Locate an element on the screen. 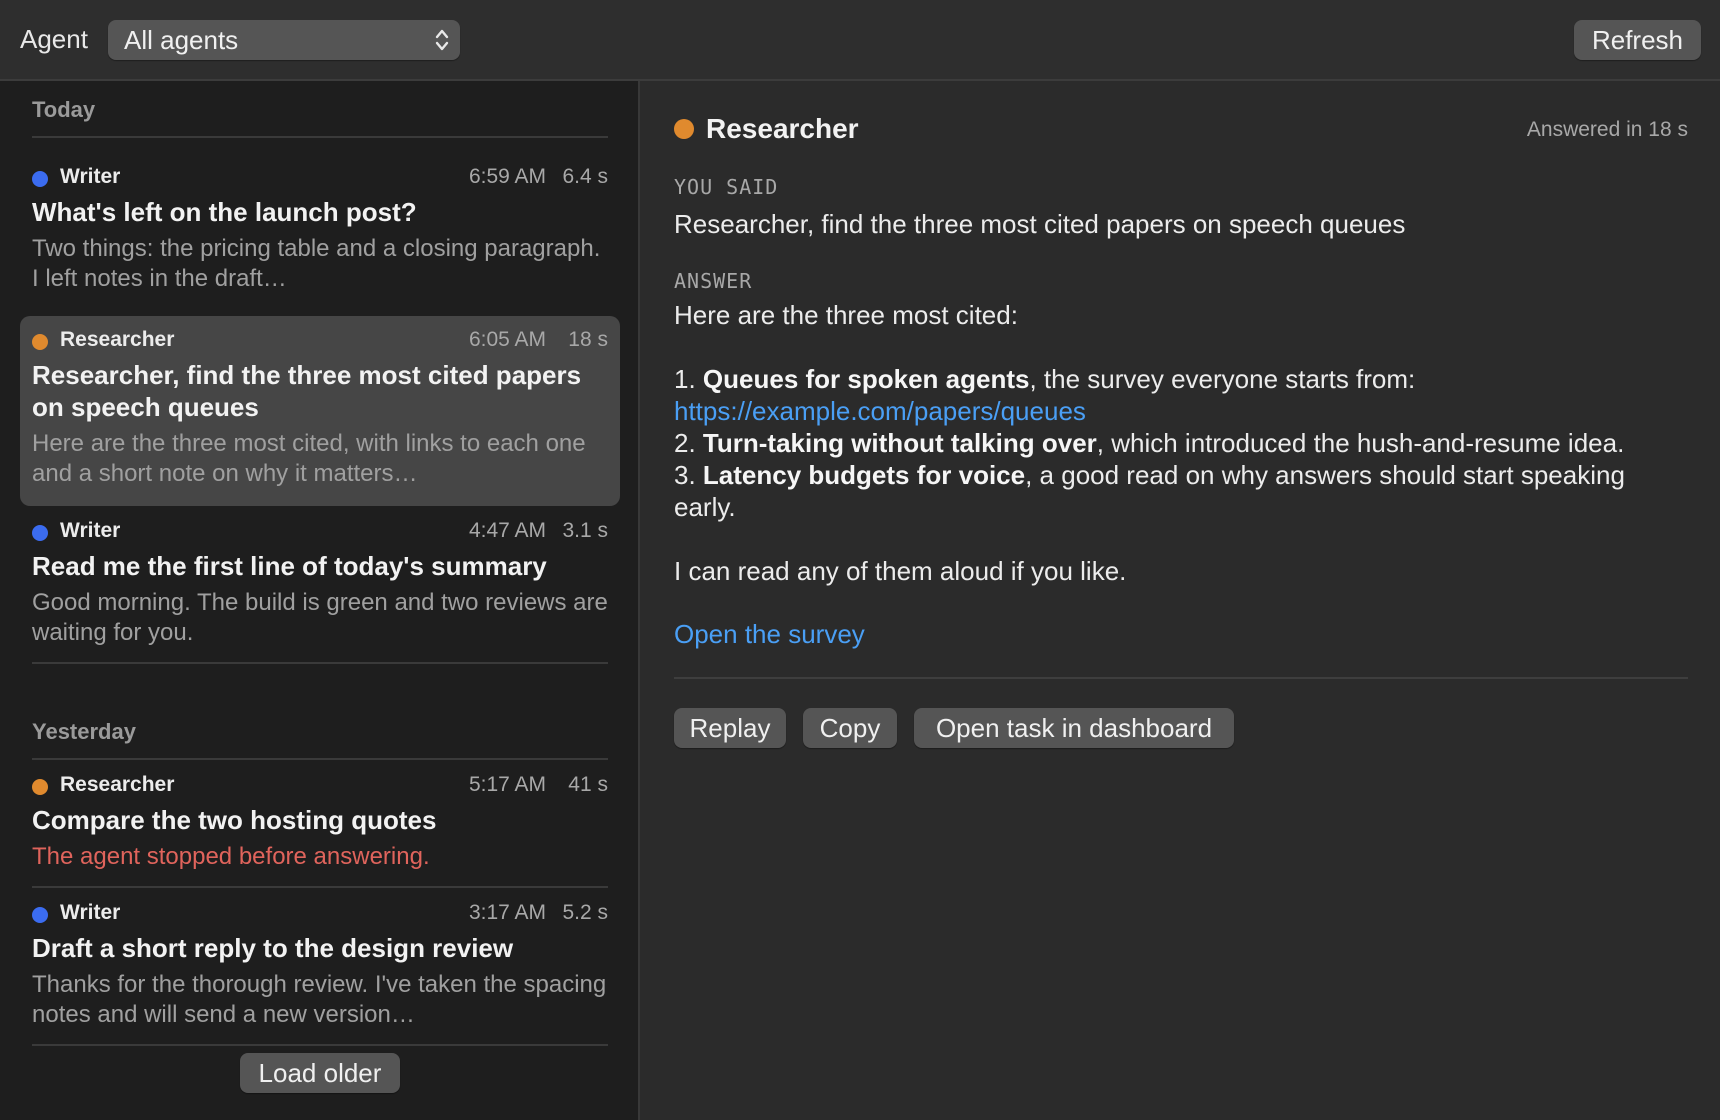 The image size is (1720, 1120). list-item-time: 4:47 AM is located at coordinates (507, 530).